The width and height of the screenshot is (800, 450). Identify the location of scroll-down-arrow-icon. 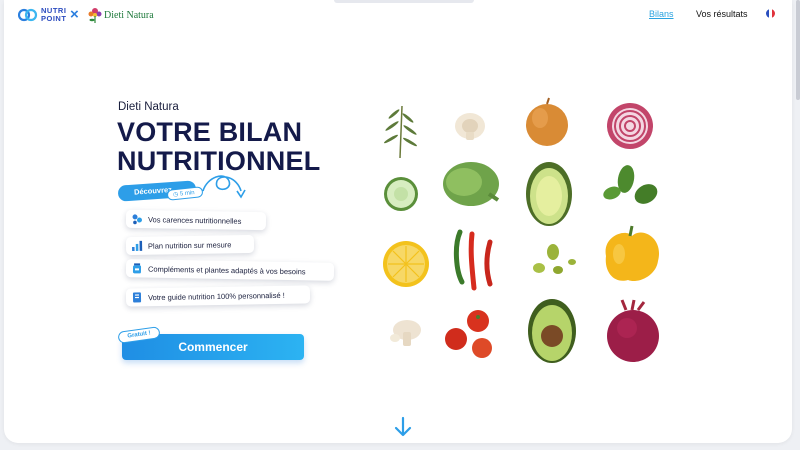
(403, 427).